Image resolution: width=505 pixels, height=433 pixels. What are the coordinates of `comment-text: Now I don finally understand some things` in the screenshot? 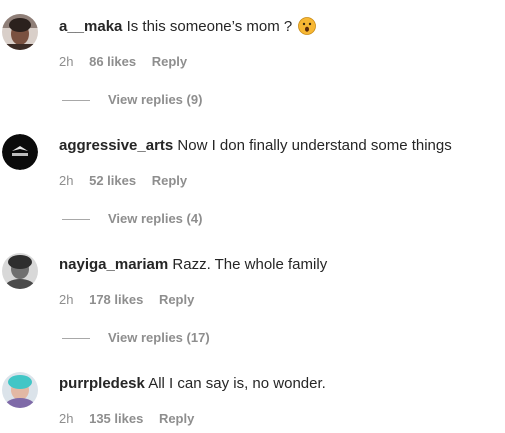 It's located at (314, 145).